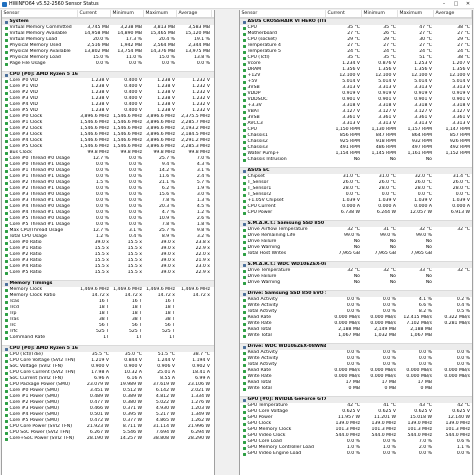 Image resolution: width=474 pixels, height=475 pixels. What do you see at coordinates (356, 399) in the screenshot?
I see `sensor-group-header: GPU [#0]: NVIDIA GeForce GTX 1080` at bounding box center [356, 399].